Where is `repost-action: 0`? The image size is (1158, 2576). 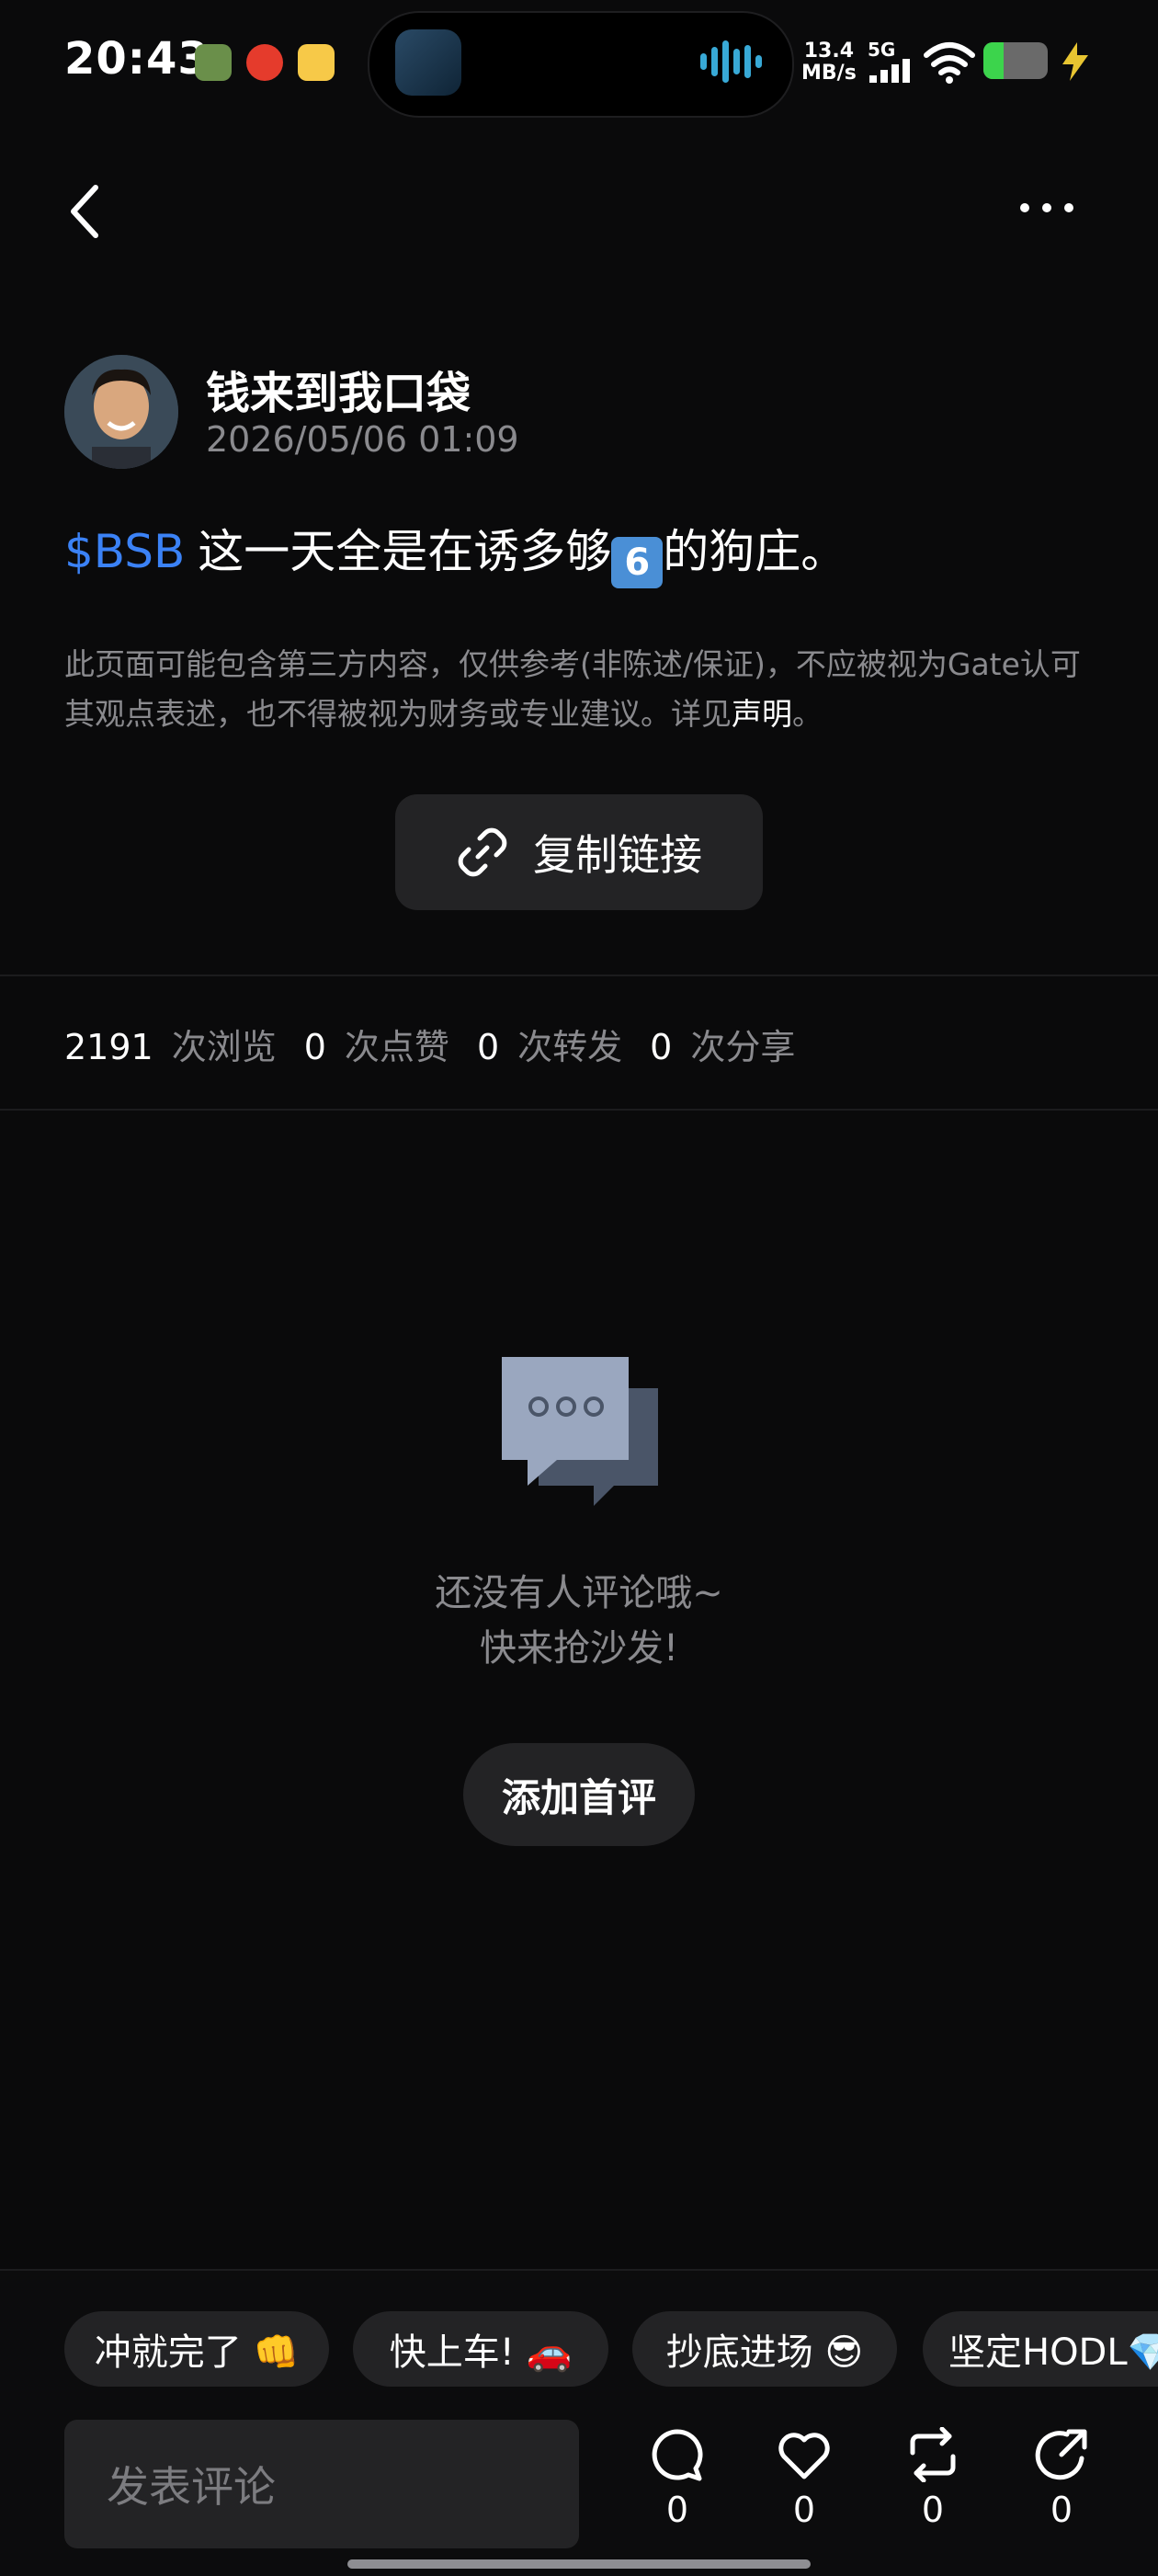
repost-action: 0 is located at coordinates (933, 2478).